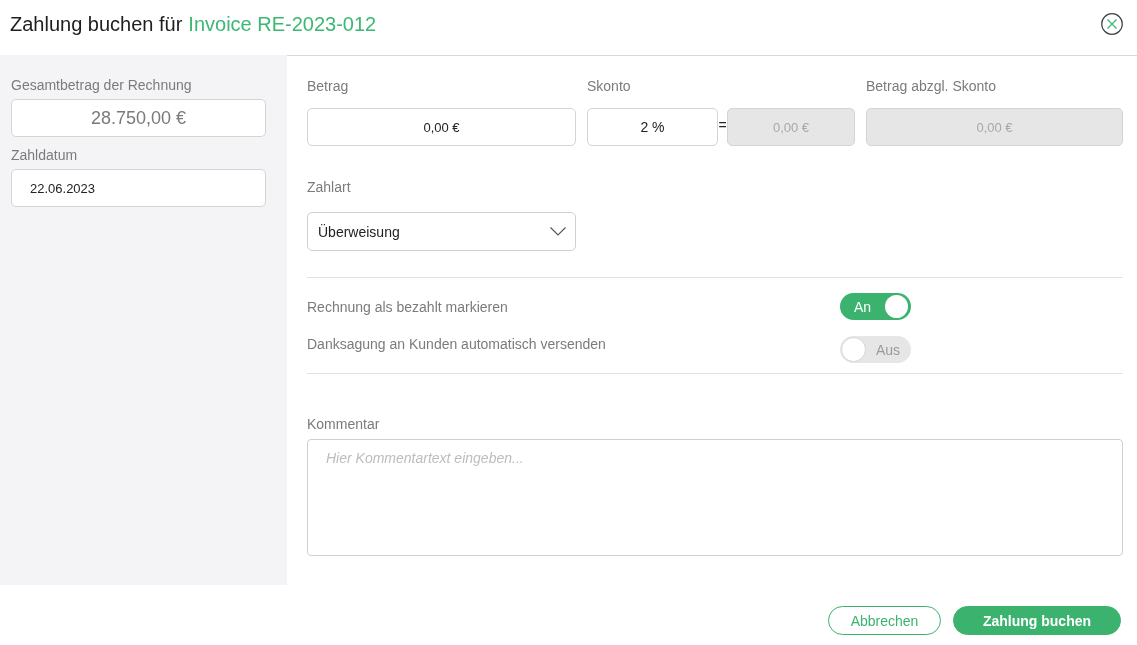 Image resolution: width=1137 pixels, height=645 pixels. What do you see at coordinates (343, 424) in the screenshot?
I see `field-label: Kommentar` at bounding box center [343, 424].